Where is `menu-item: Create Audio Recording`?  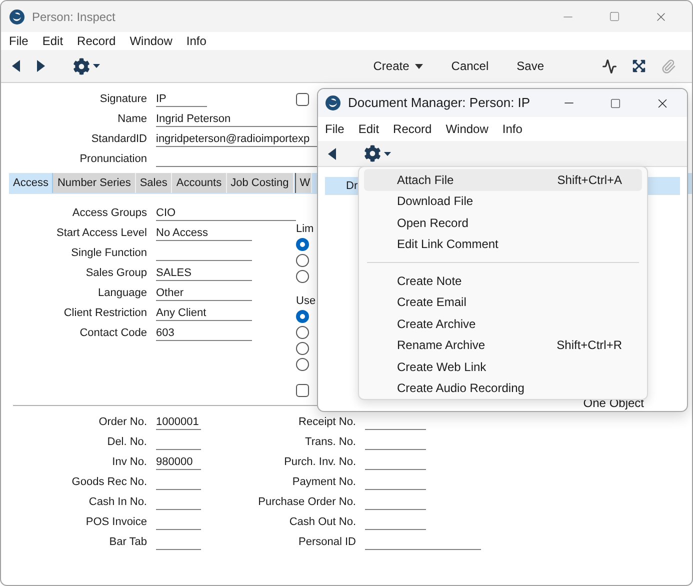
menu-item: Create Audio Recording is located at coordinates (503, 388).